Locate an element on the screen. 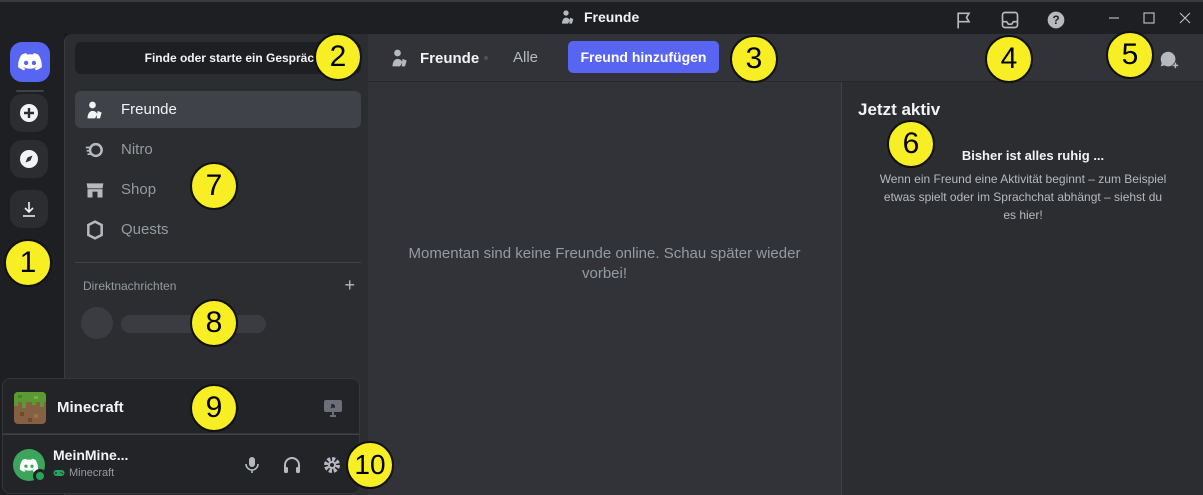 The width and height of the screenshot is (1203, 495). compass-icon is located at coordinates (29, 159).